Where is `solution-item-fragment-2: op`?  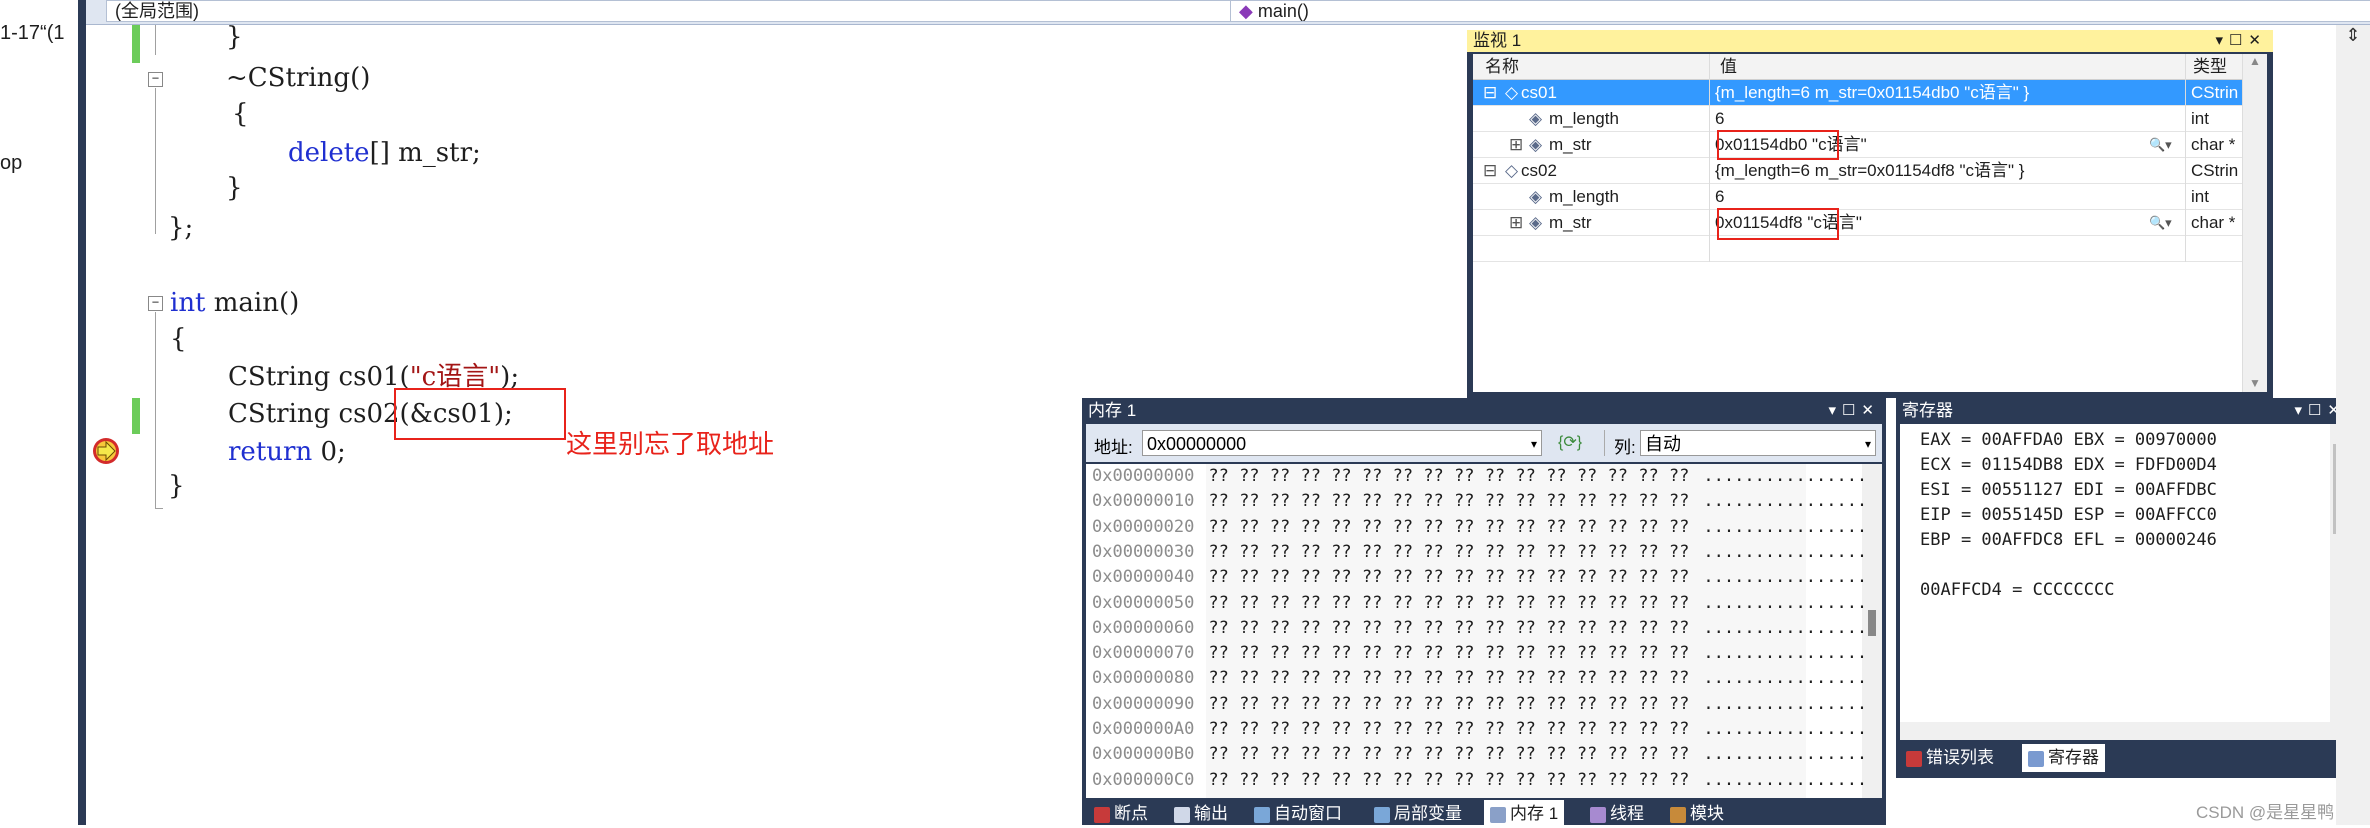 solution-item-fragment-2: op is located at coordinates (11, 163).